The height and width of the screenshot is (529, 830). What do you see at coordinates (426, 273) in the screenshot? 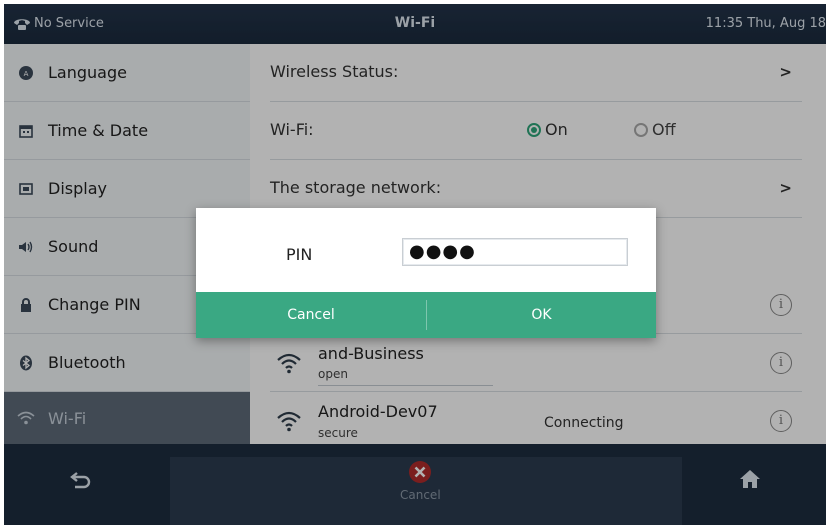
I see `pin-dialog: PIN ●●●● Cancel OK` at bounding box center [426, 273].